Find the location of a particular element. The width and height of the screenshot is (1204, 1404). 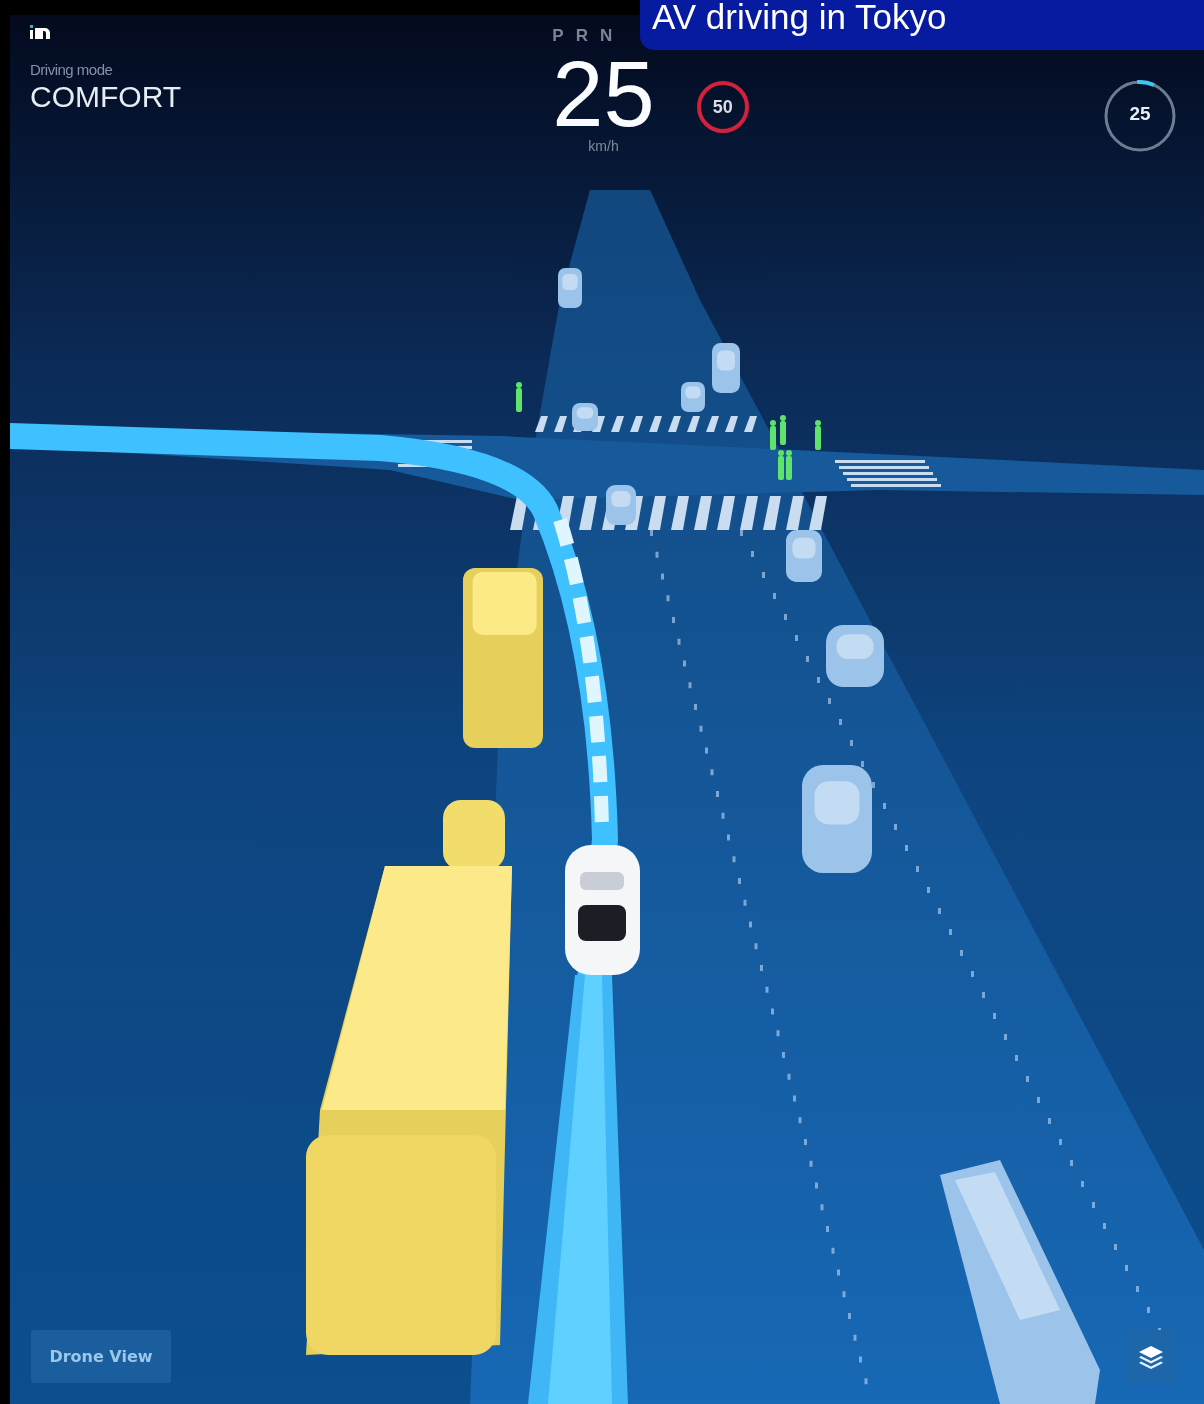

logo-icon is located at coordinates (41, 31).